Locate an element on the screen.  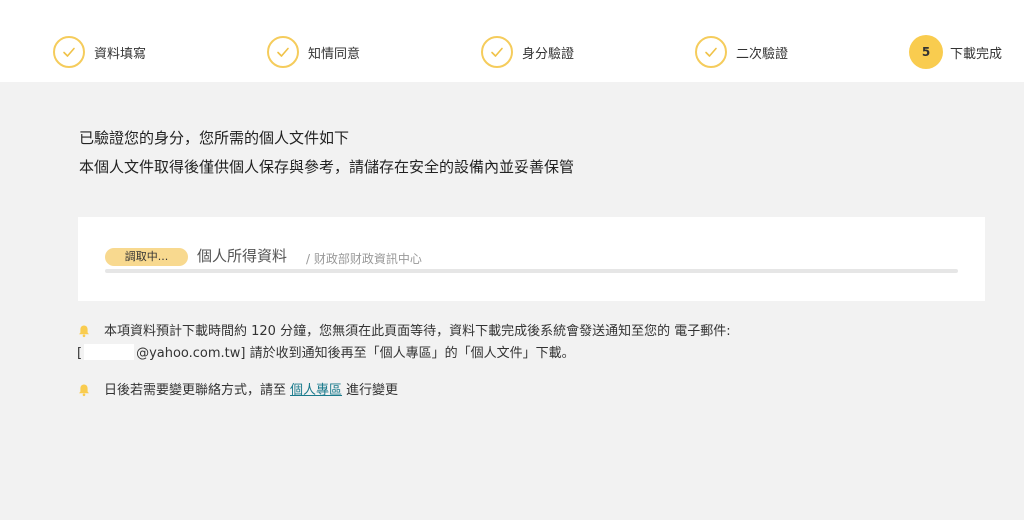
intro-line-usage-note: 本個人文件取得後僅供個人保存與參考，請儲存在安全的設備內並妥善保管 is located at coordinates (327, 167).